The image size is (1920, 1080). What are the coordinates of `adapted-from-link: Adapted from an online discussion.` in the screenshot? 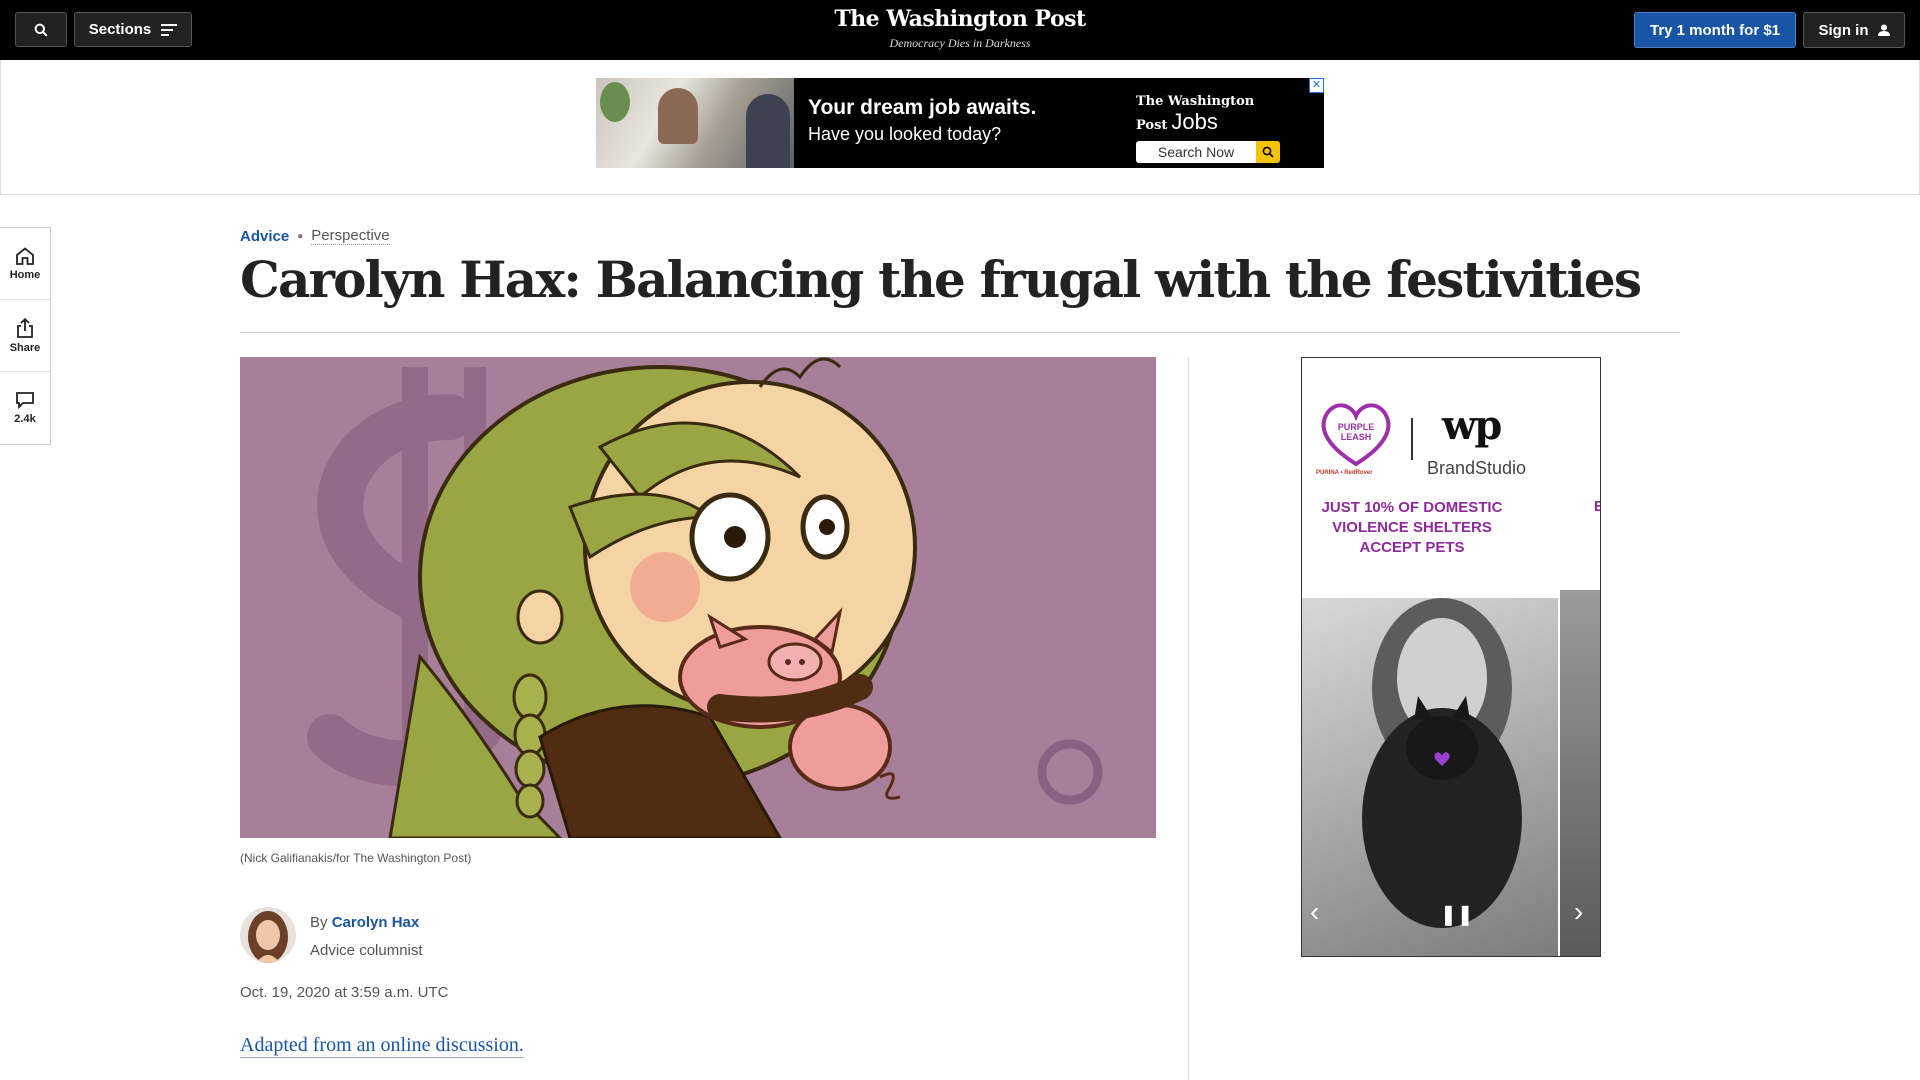 It's located at (382, 1046).